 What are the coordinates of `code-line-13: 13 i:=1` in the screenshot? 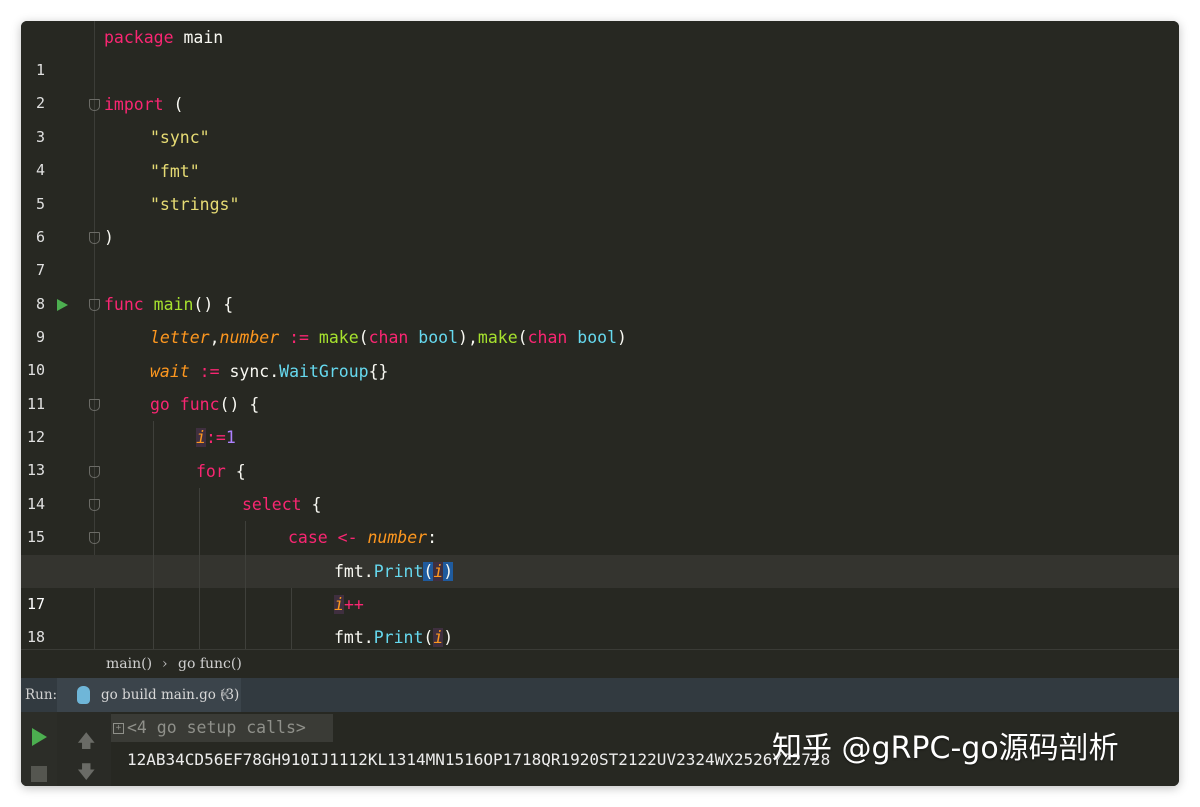 It's located at (600, 450).